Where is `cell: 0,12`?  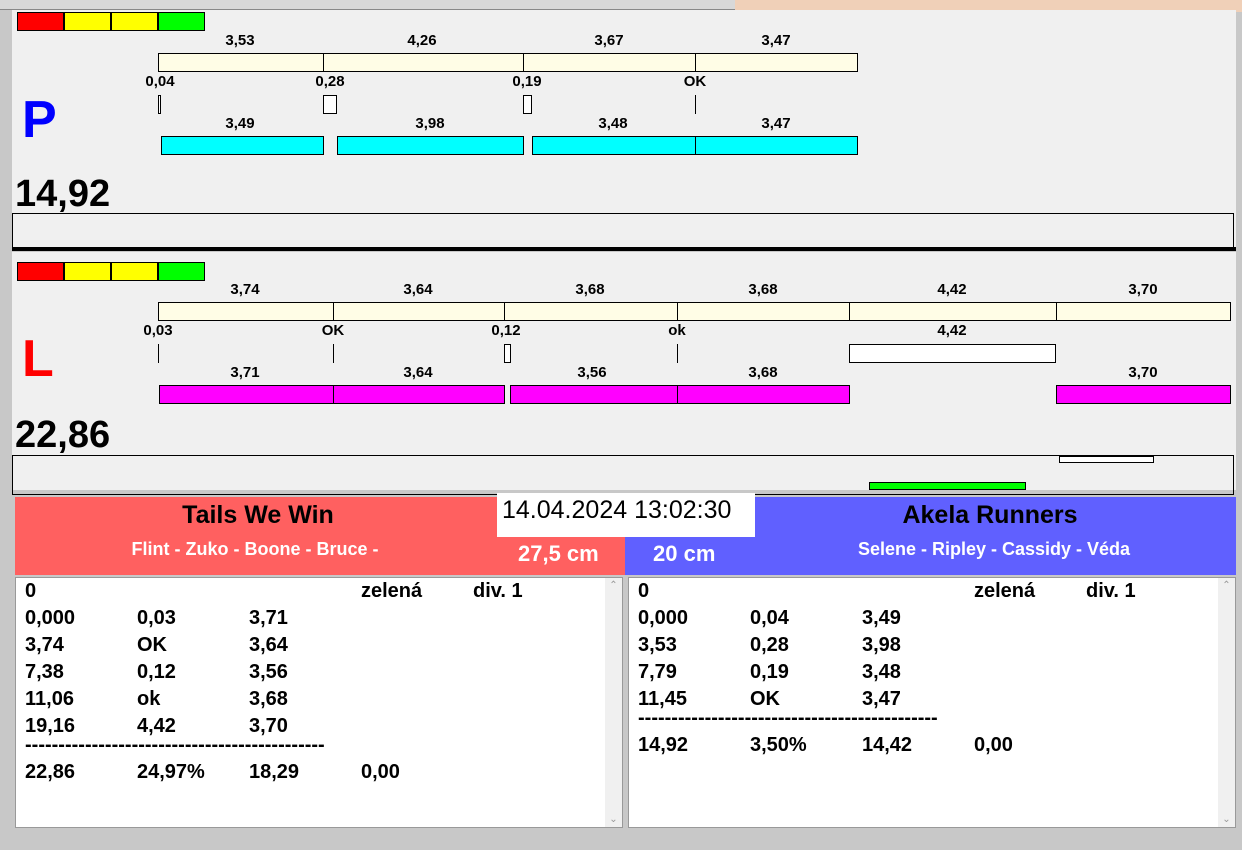
cell: 0,12 is located at coordinates (156, 672).